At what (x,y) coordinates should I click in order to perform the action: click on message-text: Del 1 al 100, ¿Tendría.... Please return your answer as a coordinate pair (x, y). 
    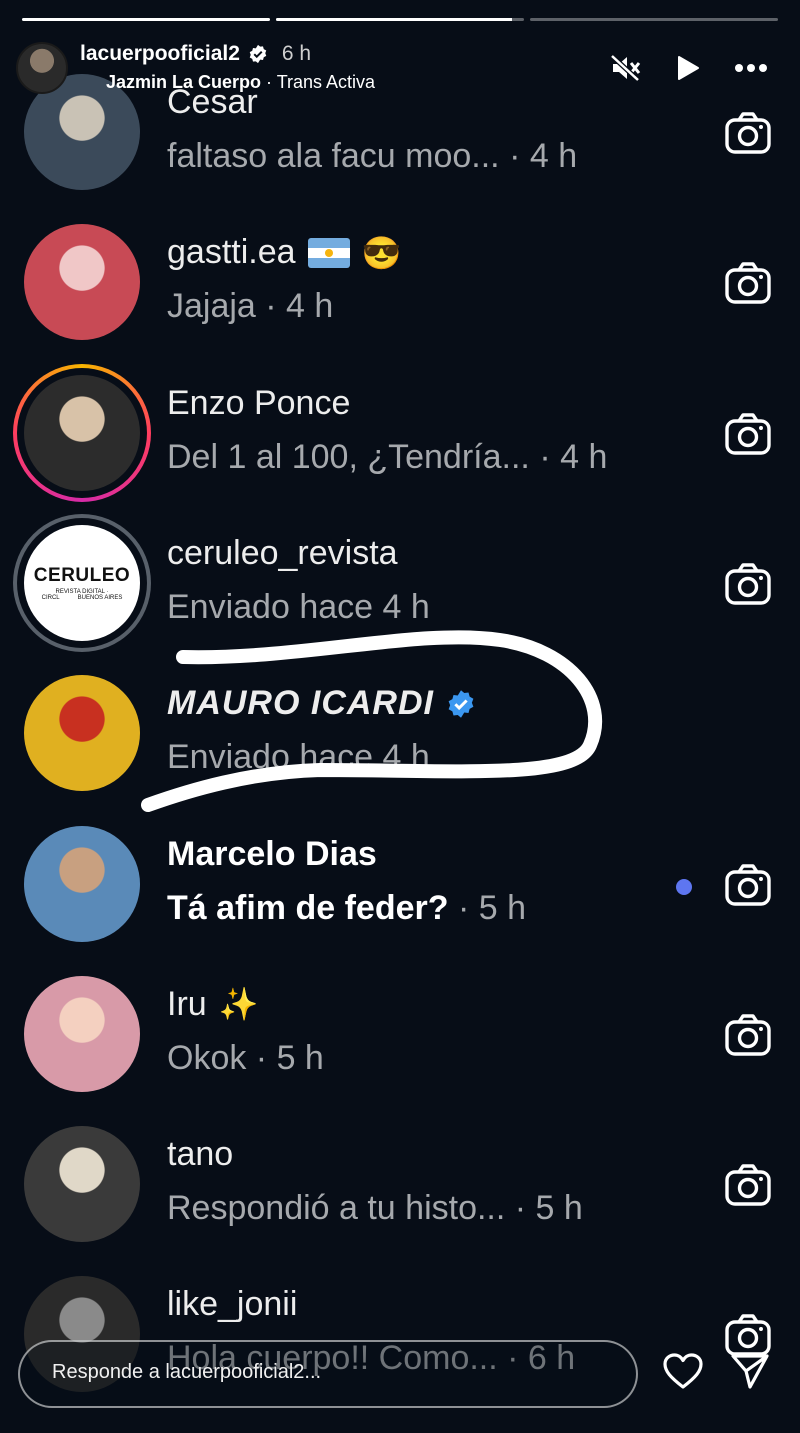
    Looking at the image, I should click on (348, 456).